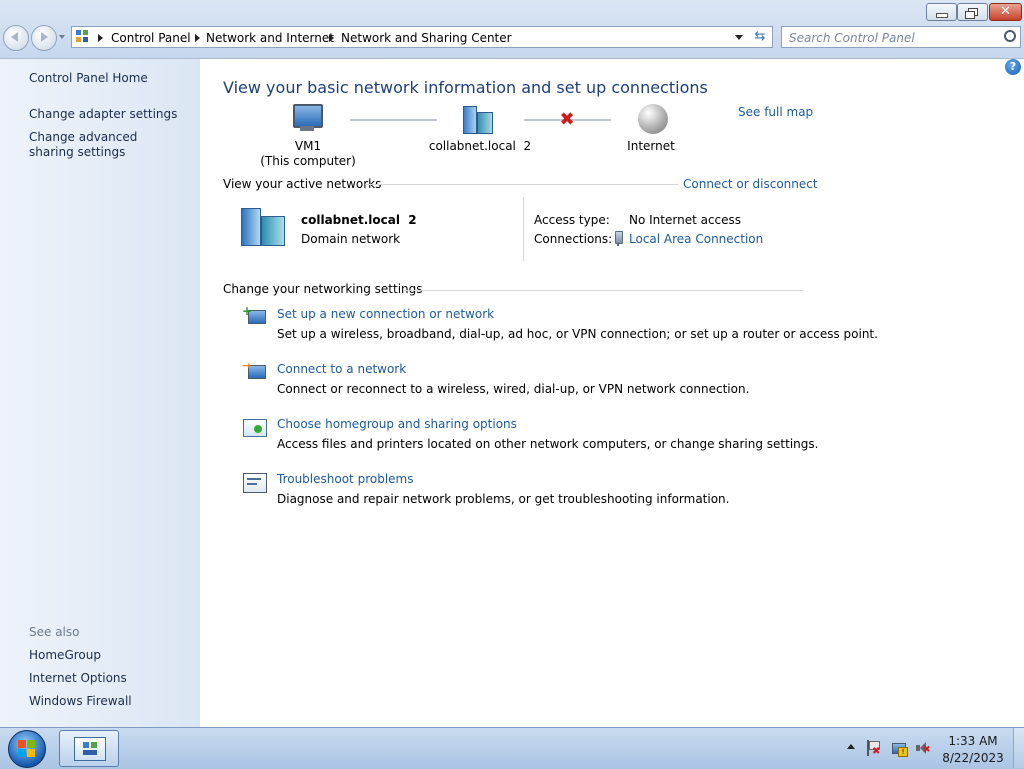  I want to click on search-input: Search Control Panel, so click(852, 38).